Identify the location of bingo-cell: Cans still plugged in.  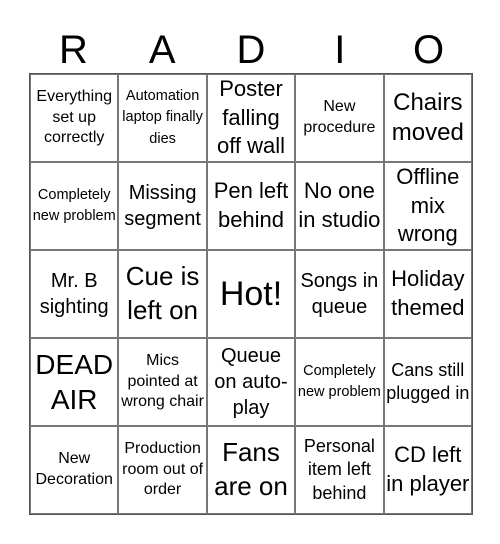
(427, 382).